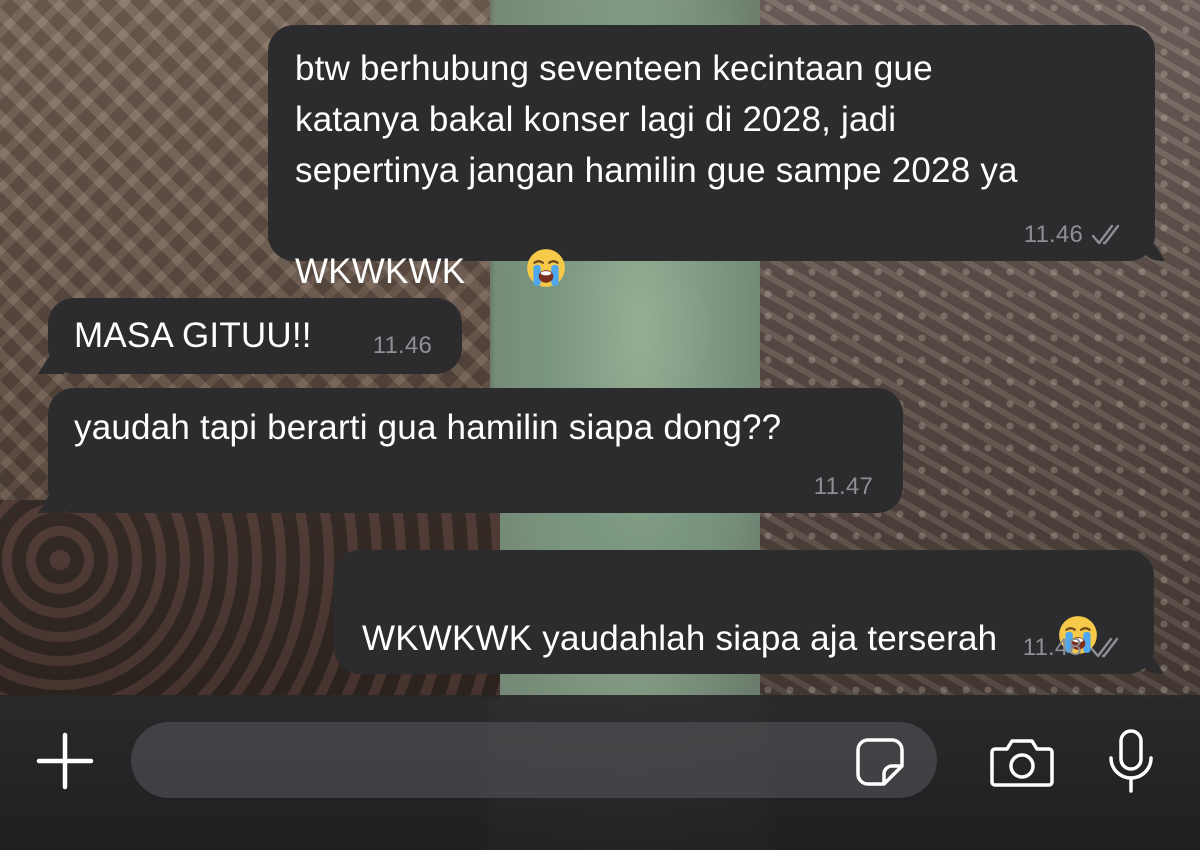  I want to click on message-meta: 11.47, so click(843, 487).